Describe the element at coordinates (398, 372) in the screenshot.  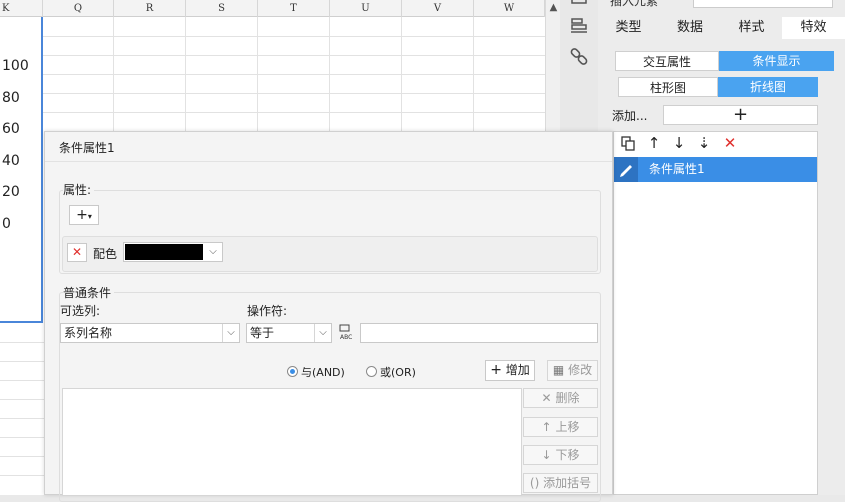
I see `or-label: 或(OR)` at that location.